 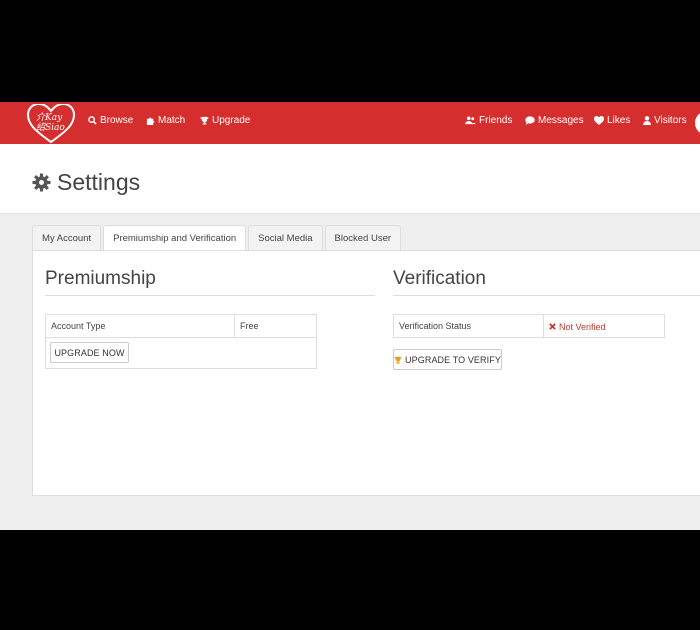 I want to click on page-title-group: Settings, so click(x=86, y=182).